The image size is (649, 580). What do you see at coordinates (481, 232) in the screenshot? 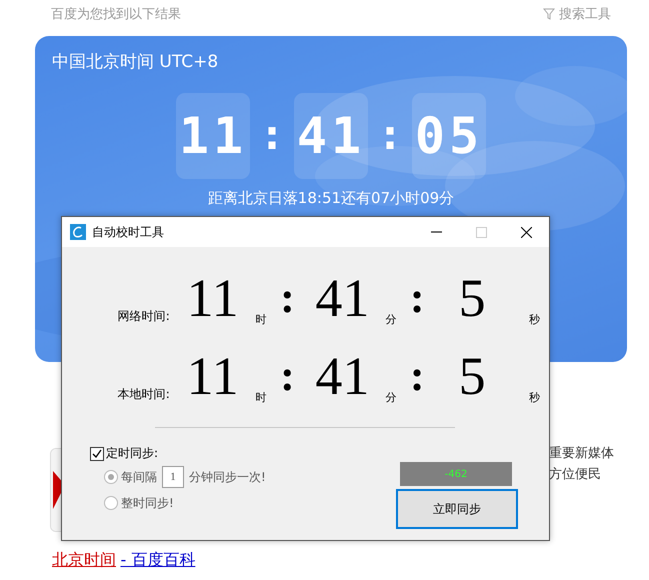
I see `maximize-icon` at bounding box center [481, 232].